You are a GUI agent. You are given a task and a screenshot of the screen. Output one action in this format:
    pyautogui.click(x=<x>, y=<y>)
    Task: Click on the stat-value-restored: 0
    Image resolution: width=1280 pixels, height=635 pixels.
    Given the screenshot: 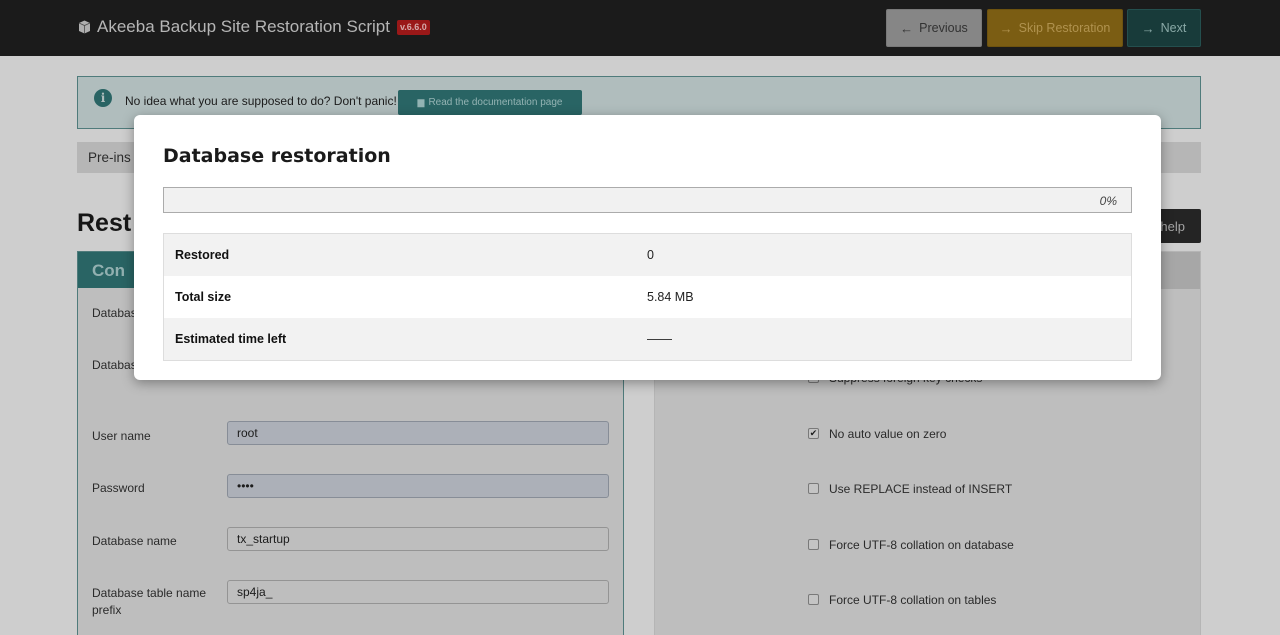 What is the action you would take?
    pyautogui.click(x=650, y=255)
    